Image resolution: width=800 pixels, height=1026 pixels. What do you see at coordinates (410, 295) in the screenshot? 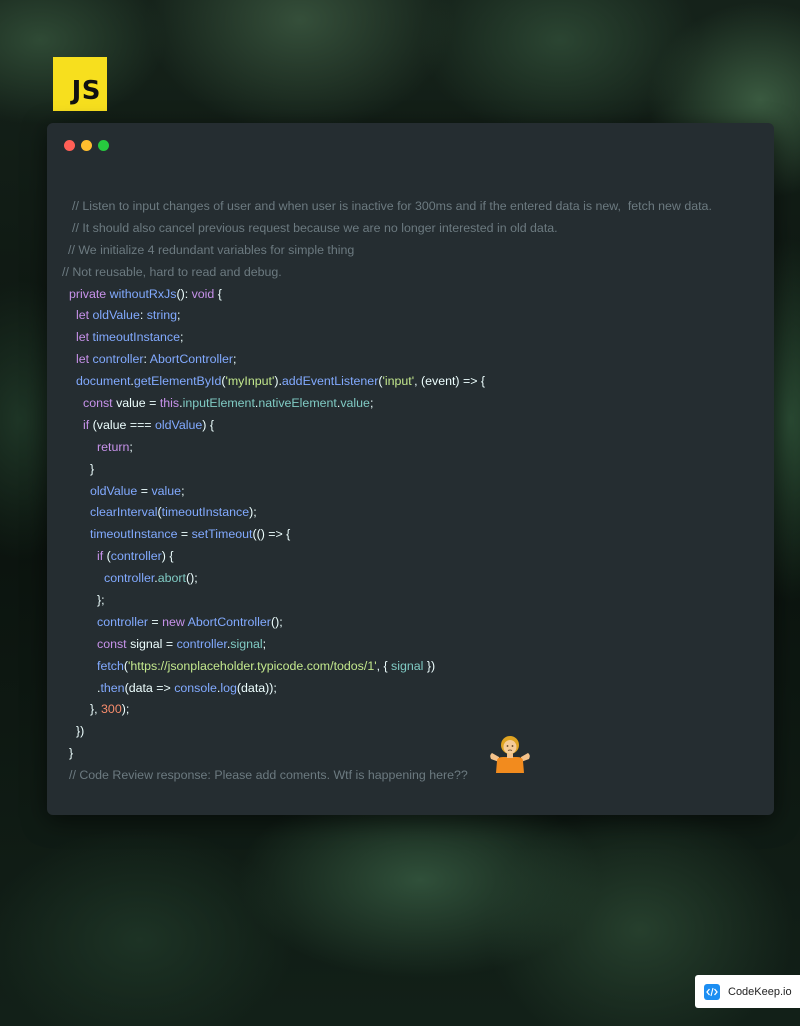
I see `code-line: private withoutRxJs(): void {` at bounding box center [410, 295].